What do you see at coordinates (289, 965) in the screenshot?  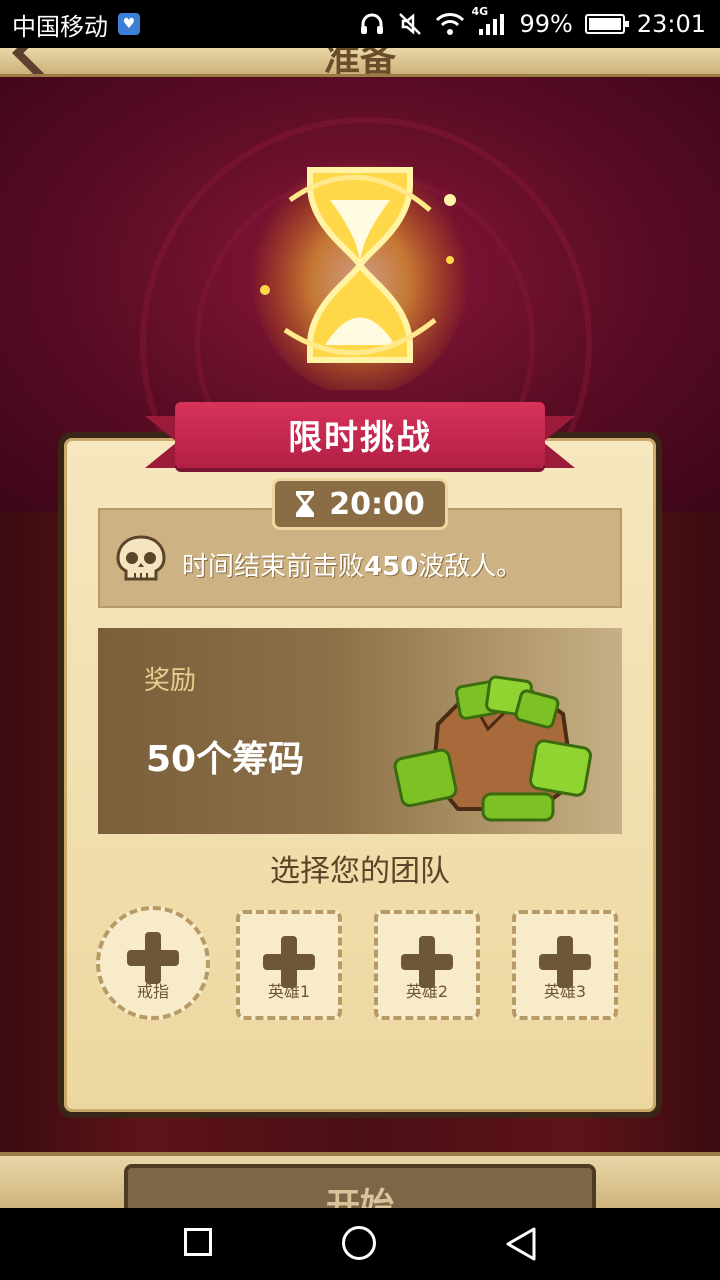 I see `hero-slot-1: 英雄1` at bounding box center [289, 965].